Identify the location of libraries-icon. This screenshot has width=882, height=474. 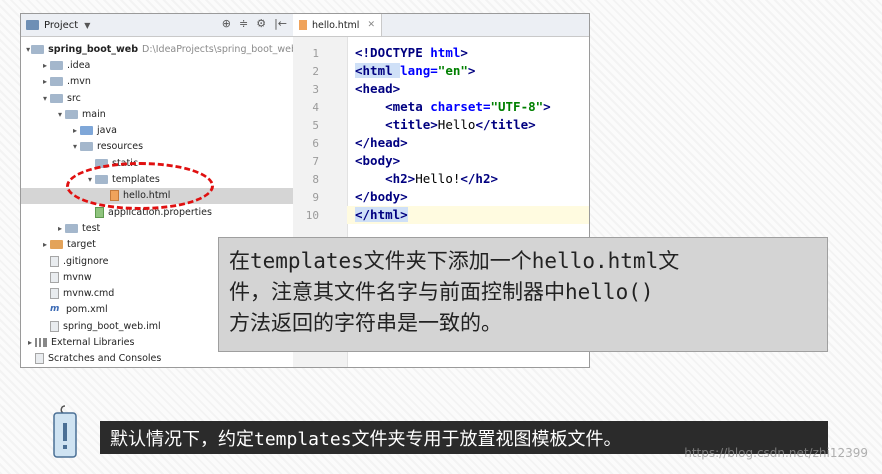
(41, 343).